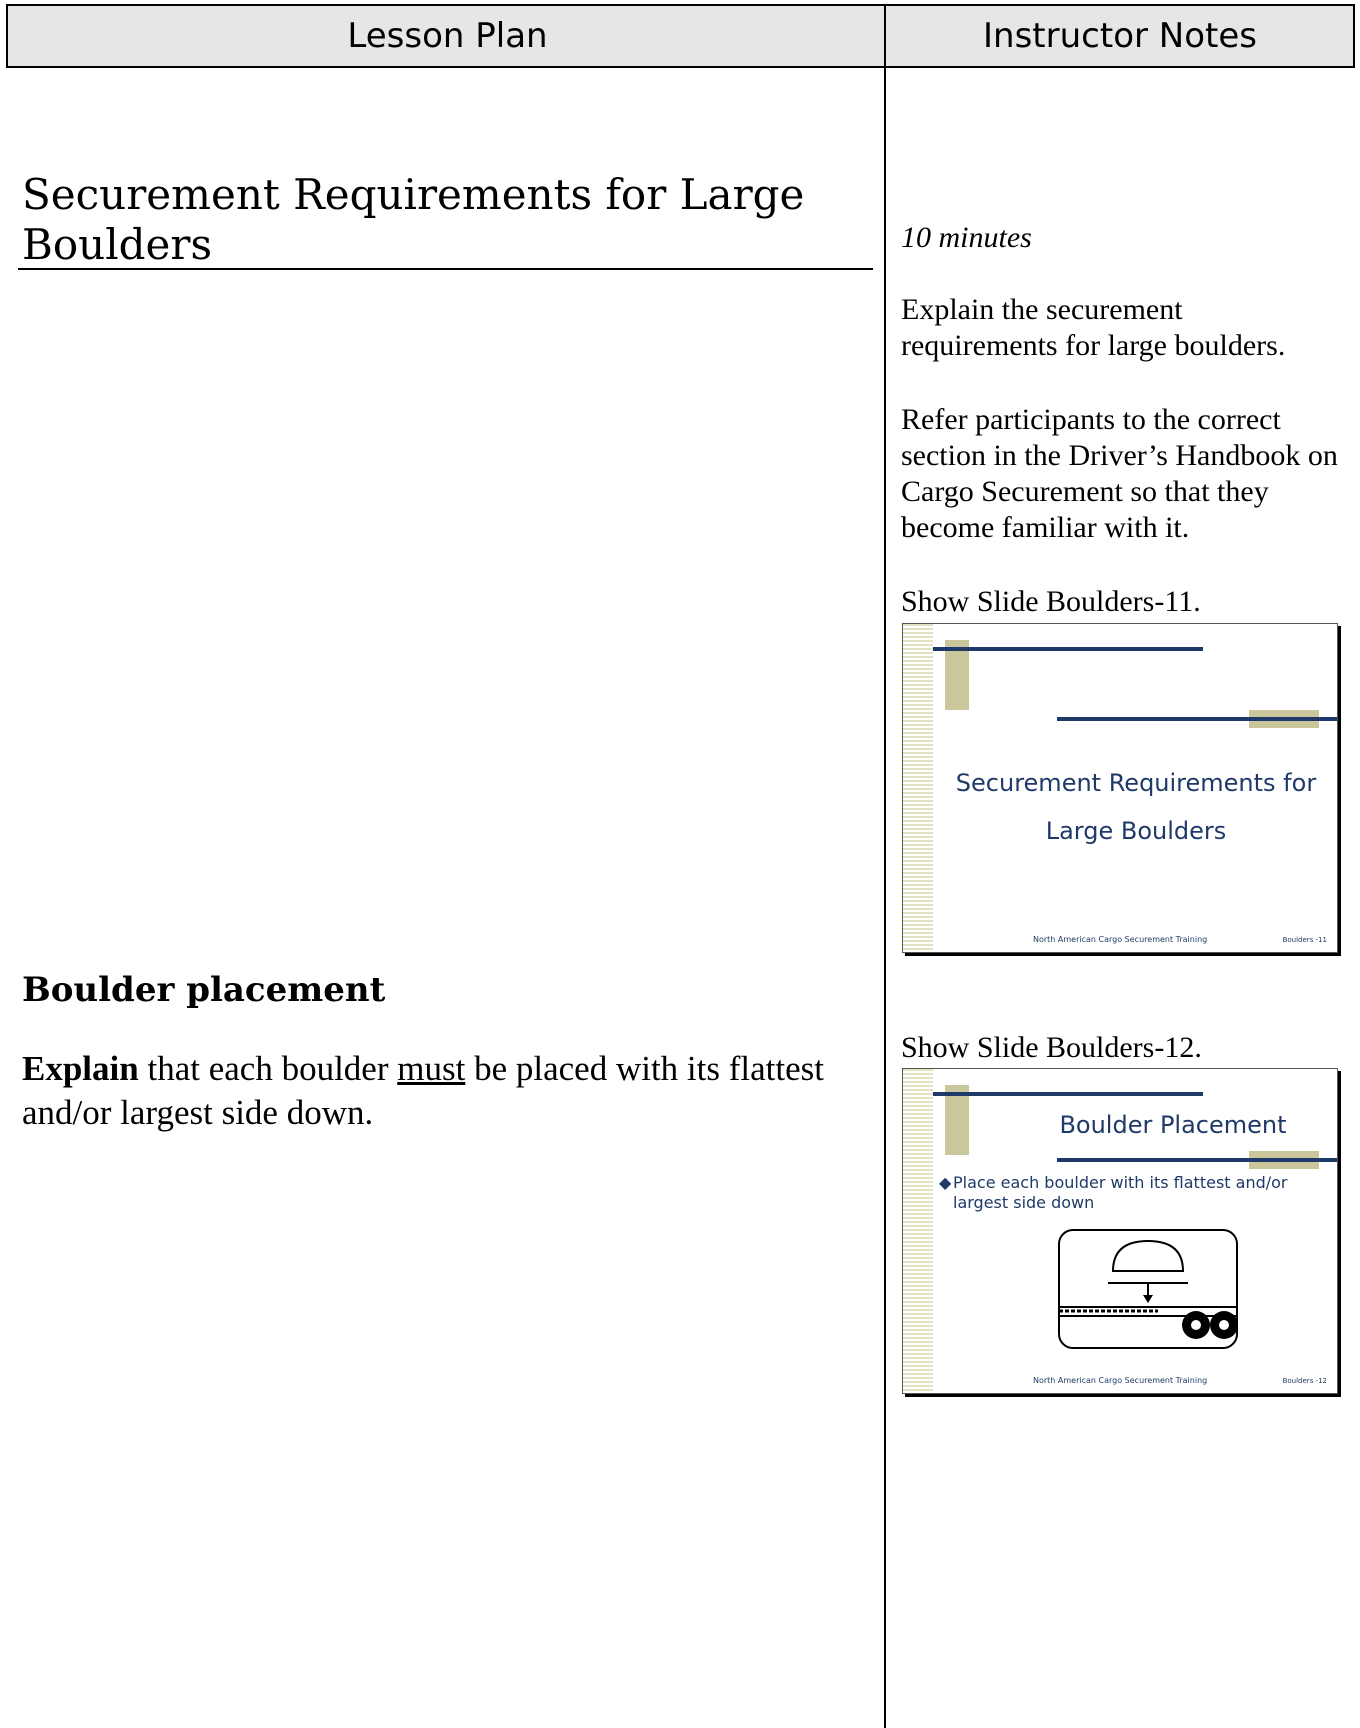 This screenshot has width=1360, height=1728. Describe the element at coordinates (680, 36) in the screenshot. I see `table-header: Lesson Plan Instructor Notes` at that location.